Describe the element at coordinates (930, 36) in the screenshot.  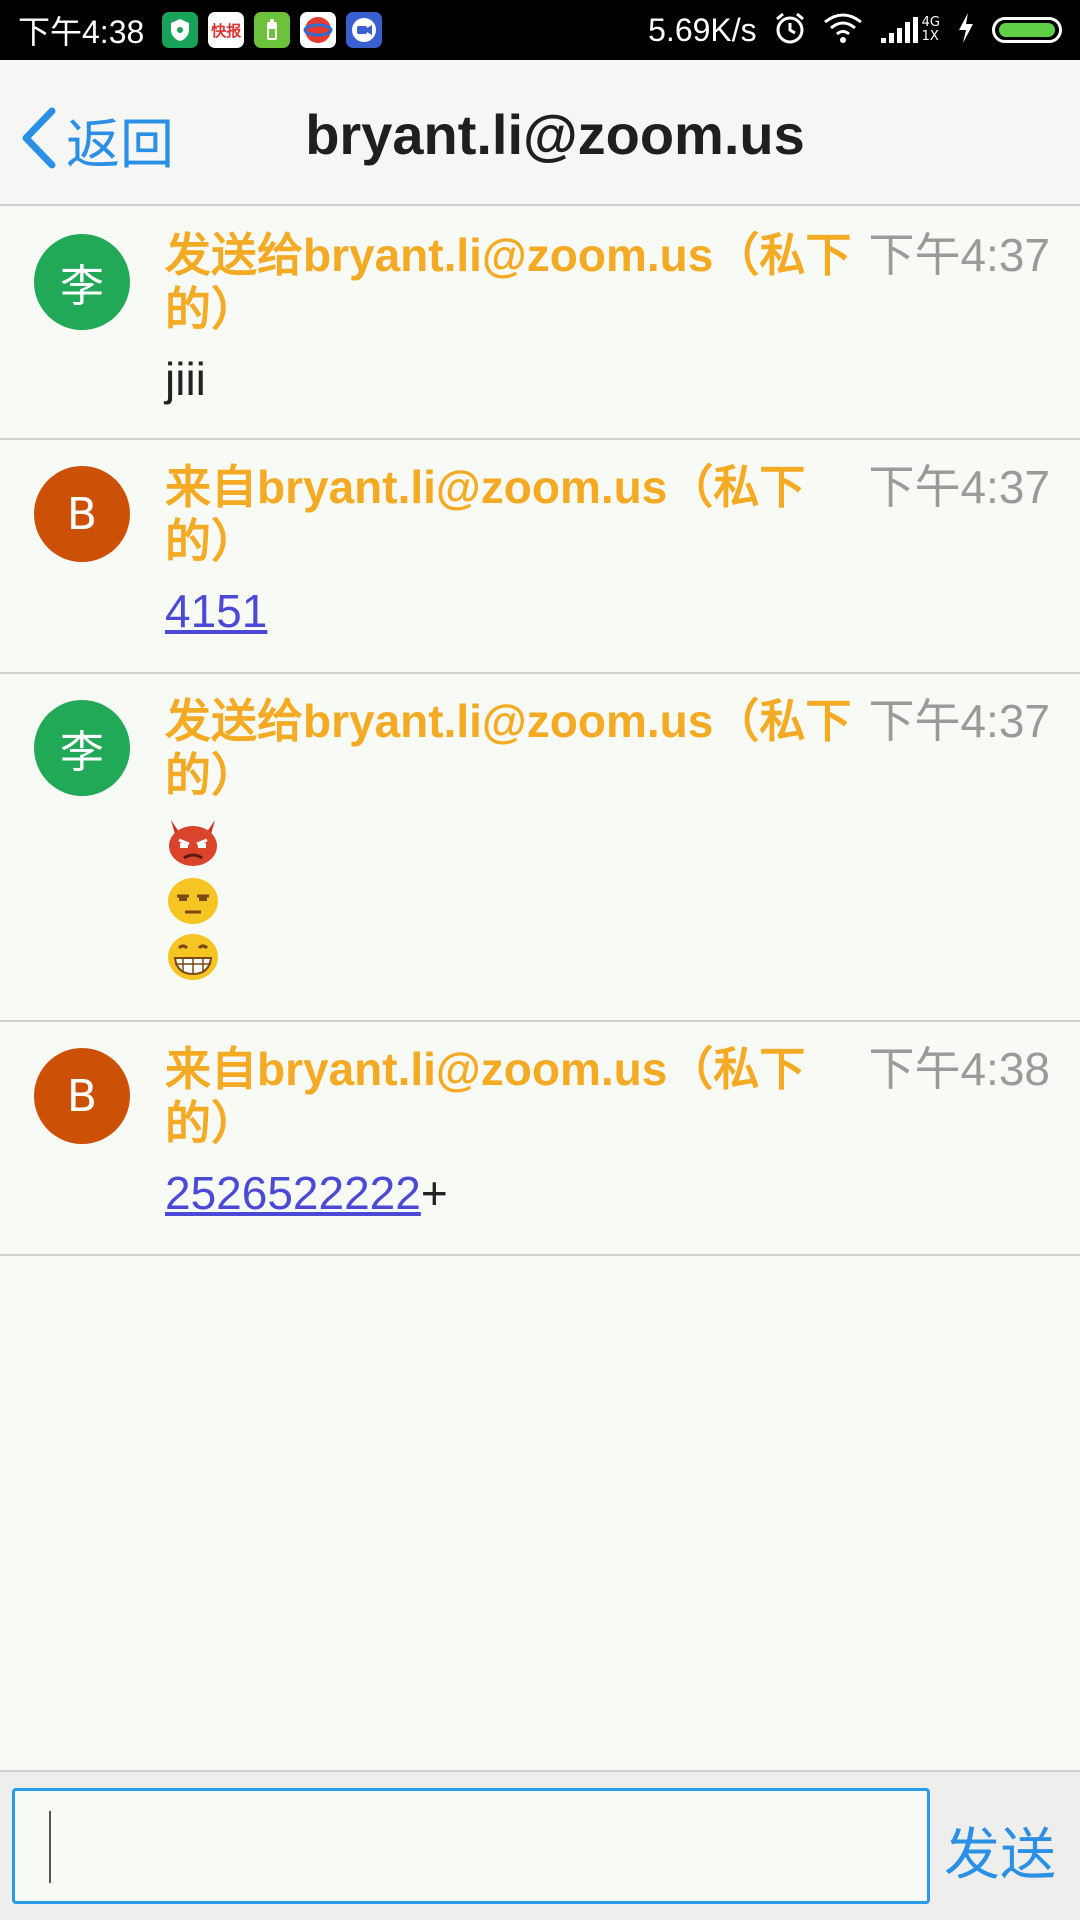
I see `network-type-bottom: 1X` at that location.